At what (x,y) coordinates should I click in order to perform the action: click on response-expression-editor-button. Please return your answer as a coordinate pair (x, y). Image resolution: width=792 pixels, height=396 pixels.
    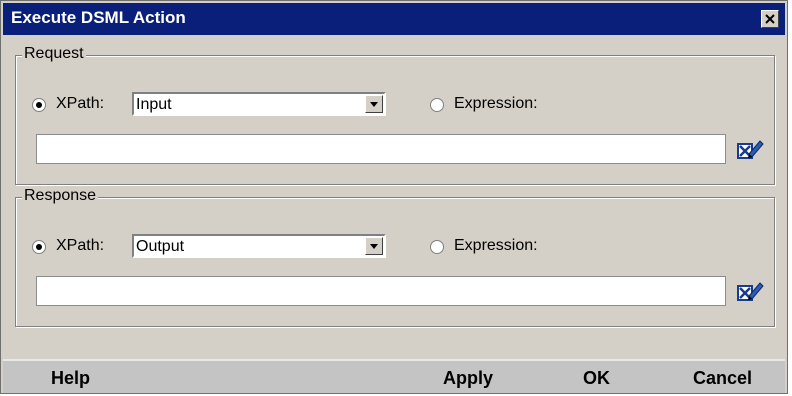
    Looking at the image, I should click on (750, 291).